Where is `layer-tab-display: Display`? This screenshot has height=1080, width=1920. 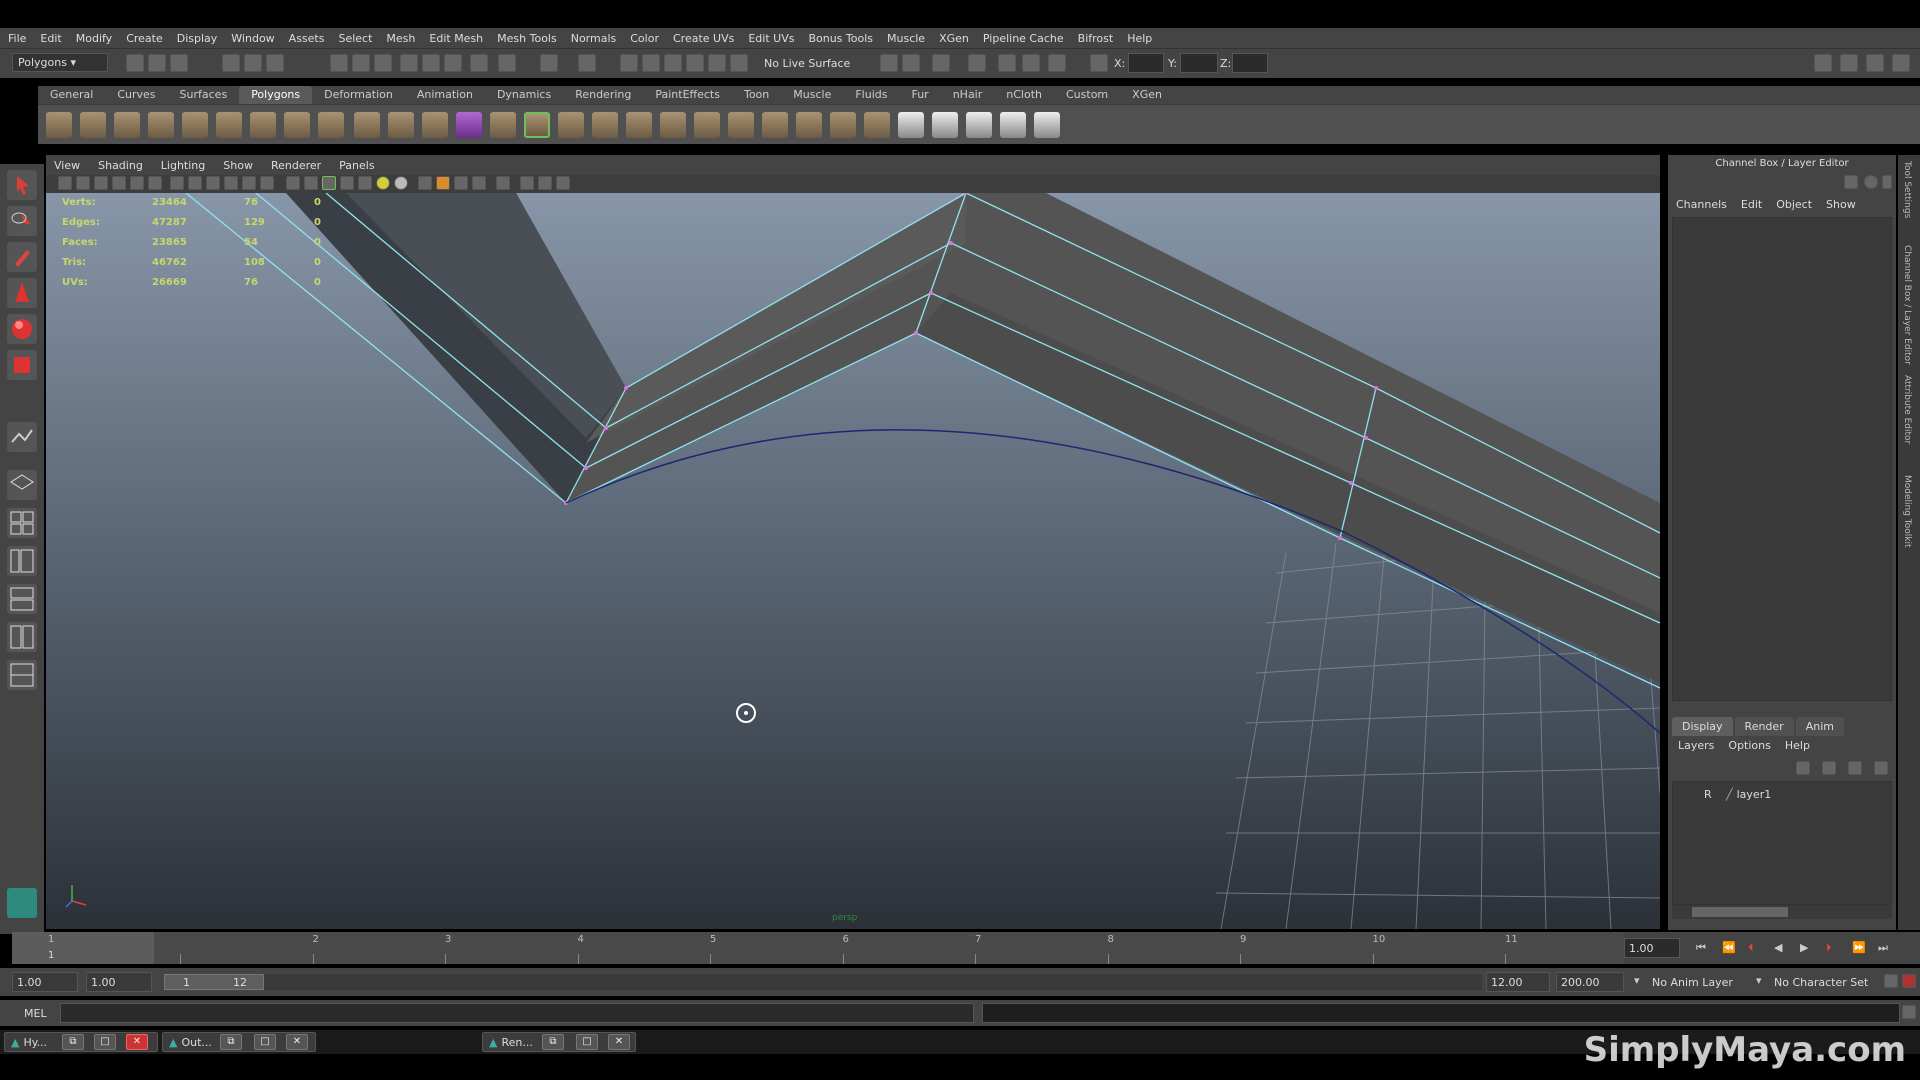 layer-tab-display: Display is located at coordinates (1702, 726).